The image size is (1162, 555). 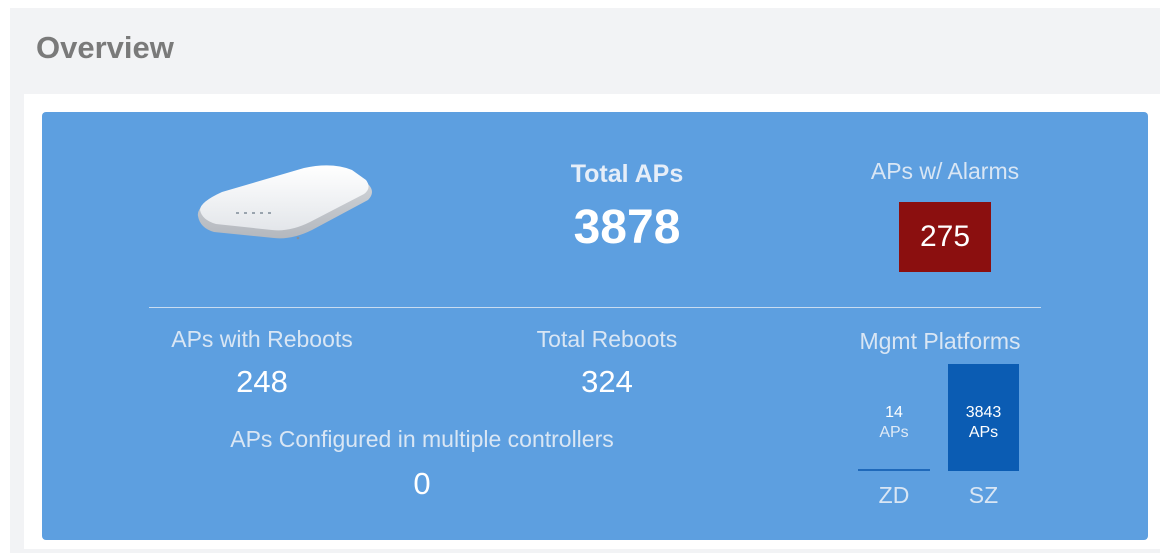 I want to click on multi-controller-label: APs Configured in multiple controllers, so click(x=422, y=439).